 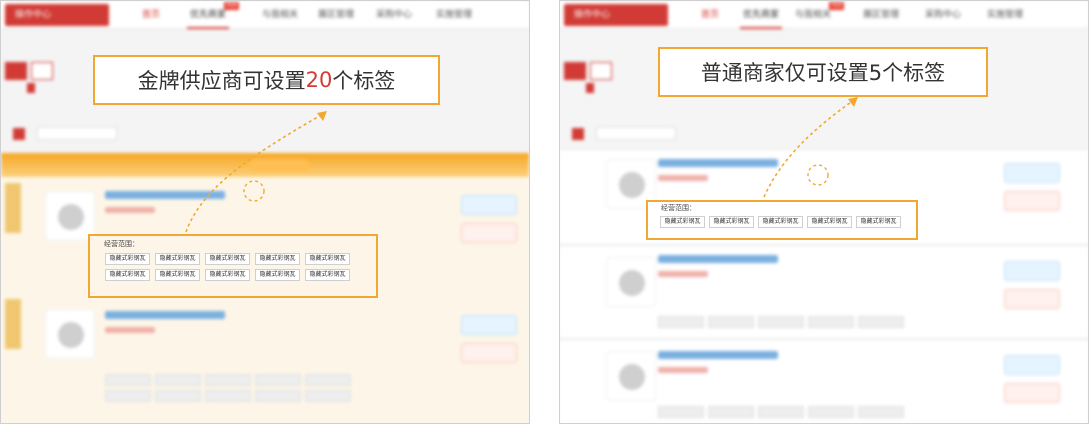 What do you see at coordinates (319, 80) in the screenshot?
I see `callout-highlight: 20` at bounding box center [319, 80].